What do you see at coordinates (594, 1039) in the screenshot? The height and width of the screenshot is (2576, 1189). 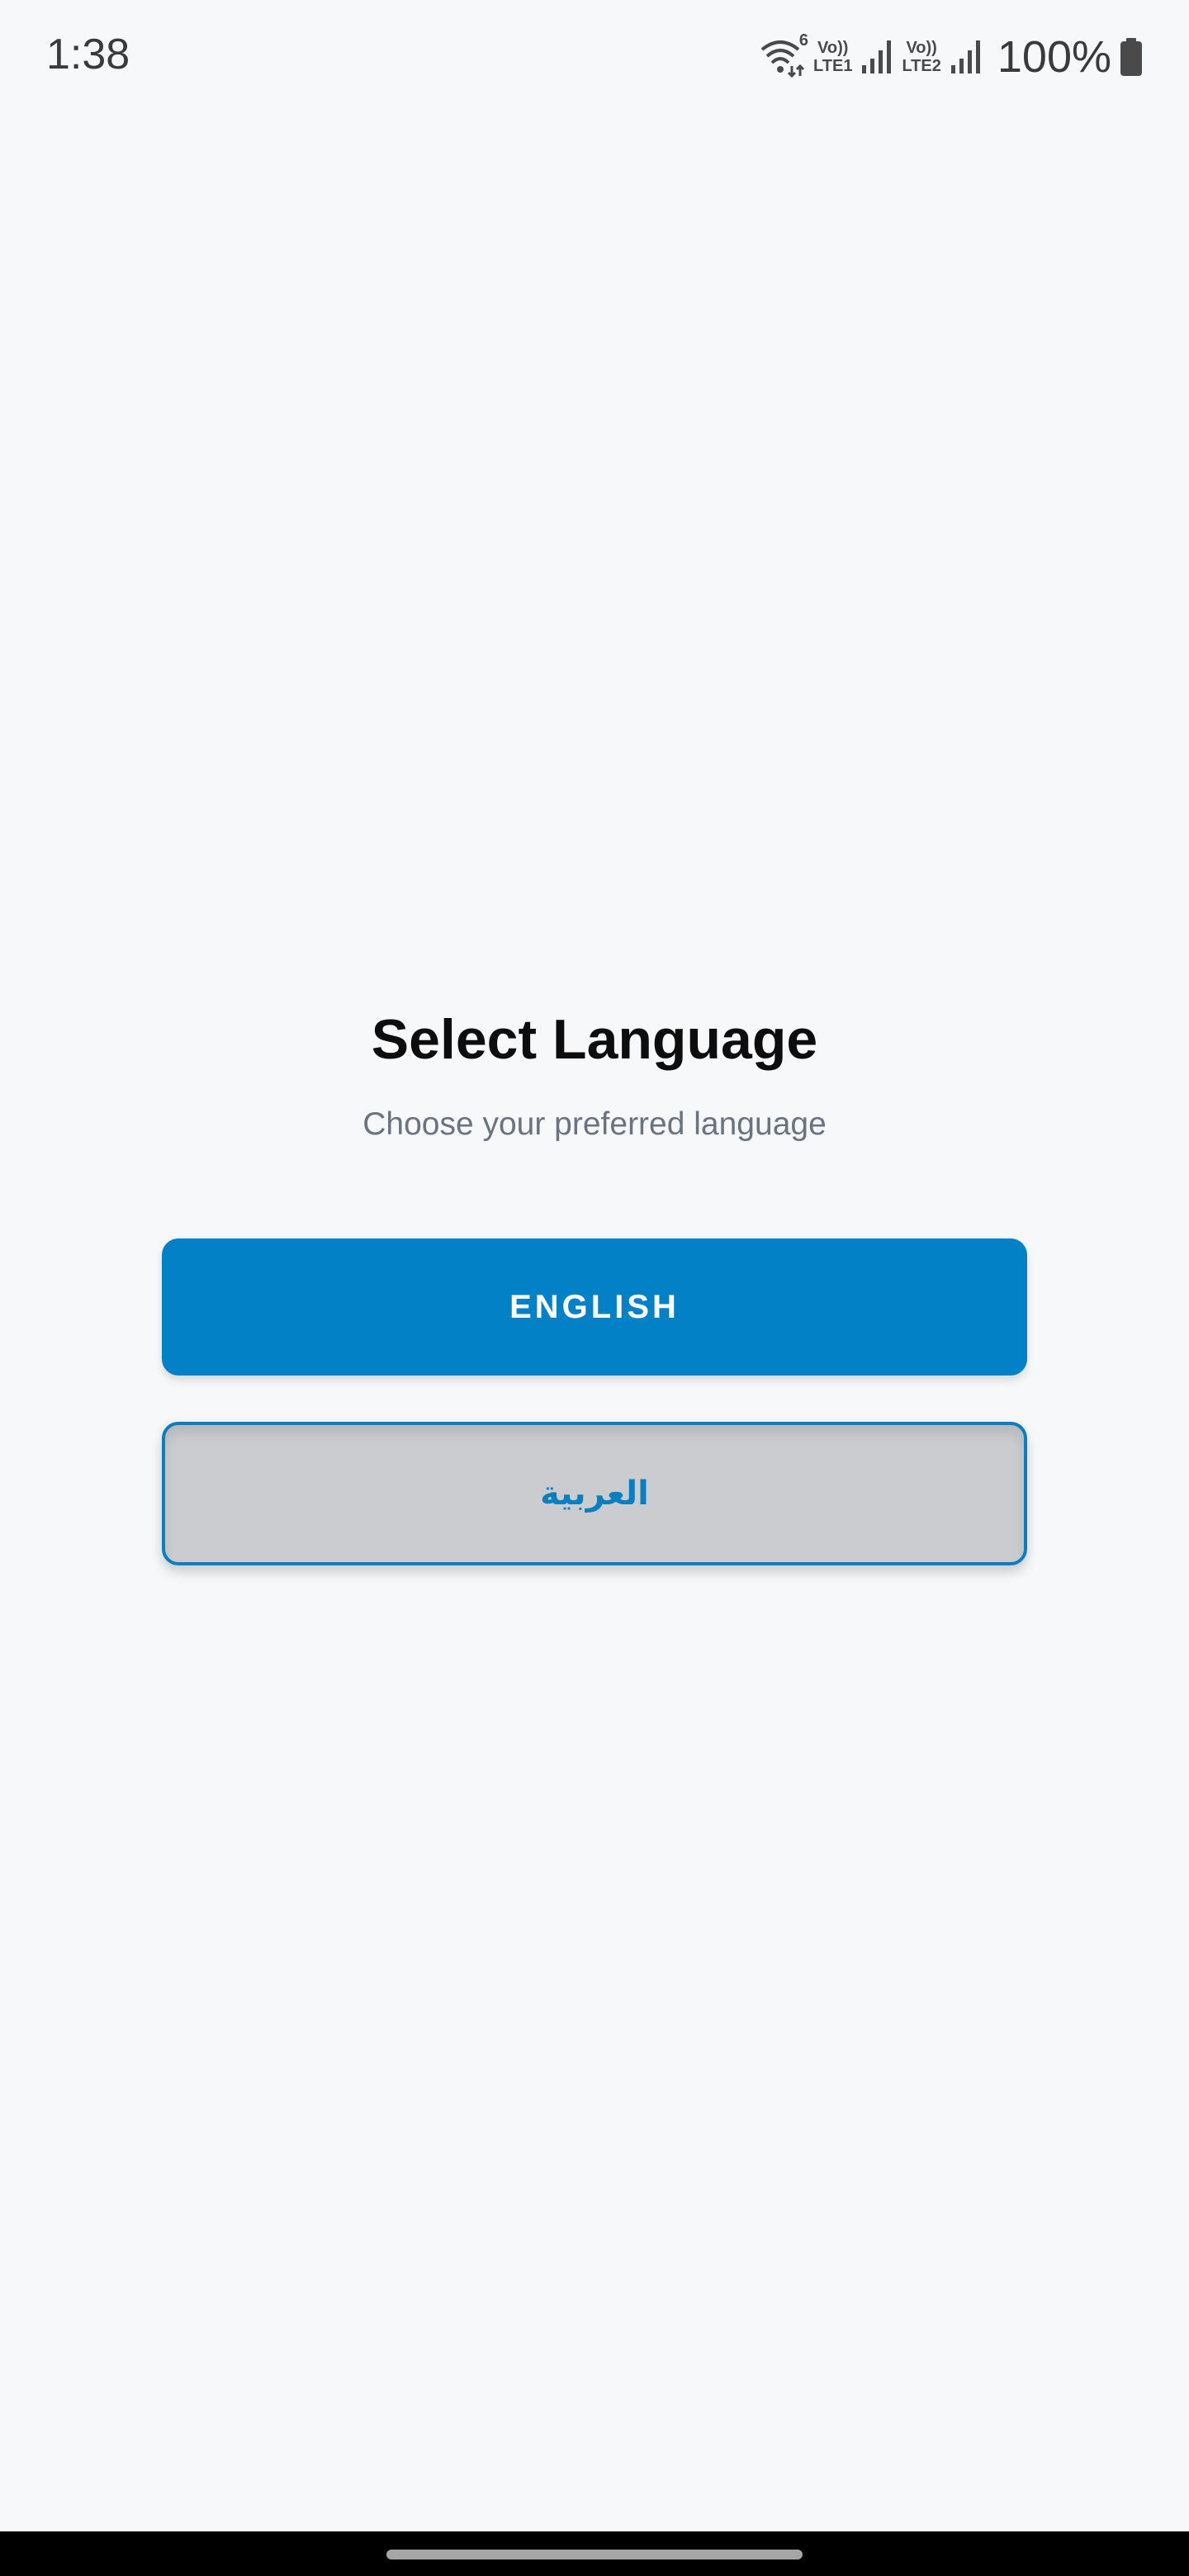 I see `page-title: Select Language` at bounding box center [594, 1039].